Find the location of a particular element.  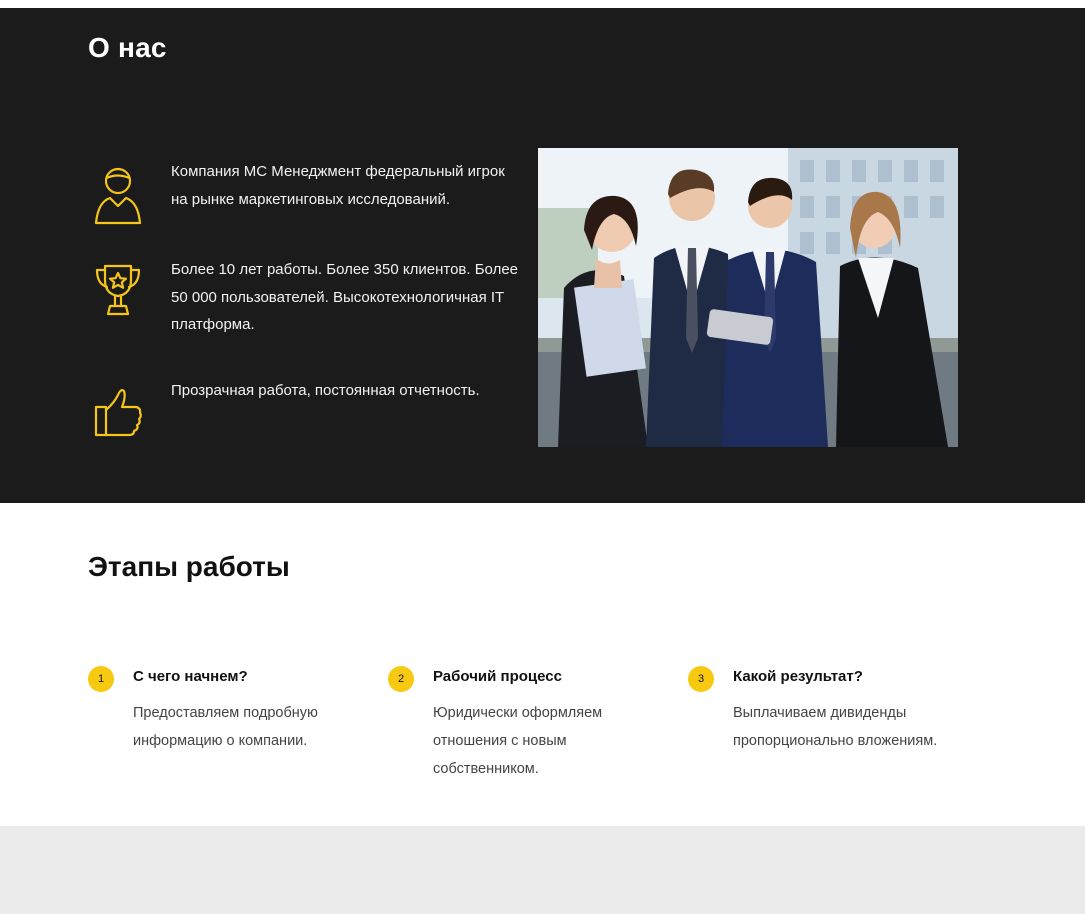

step-title: Какой результат? is located at coordinates (798, 676).